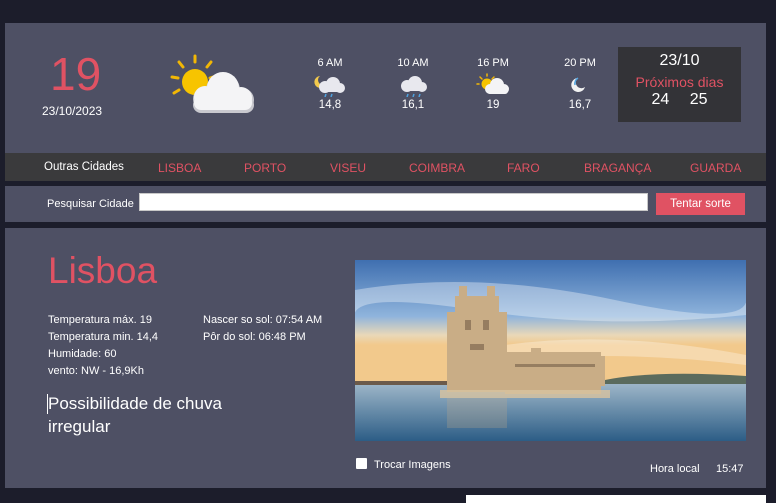 The width and height of the screenshot is (776, 503). I want to click on hourly-time: 10 AM, so click(413, 63).